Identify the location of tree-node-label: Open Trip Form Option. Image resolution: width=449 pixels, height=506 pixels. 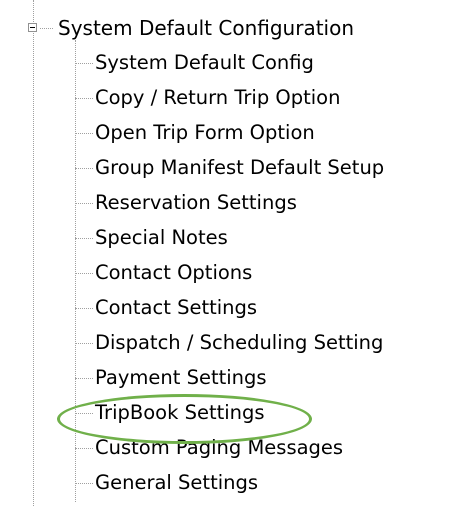
(205, 133).